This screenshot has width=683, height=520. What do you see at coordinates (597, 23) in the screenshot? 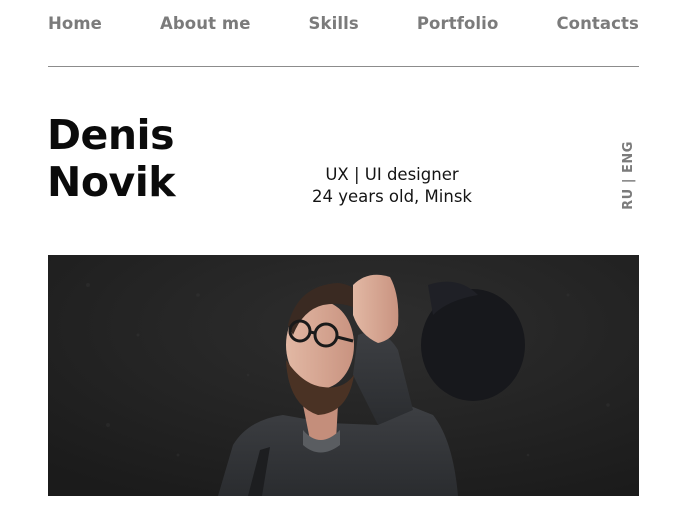
I see `nav-contacts-link: Contacts` at bounding box center [597, 23].